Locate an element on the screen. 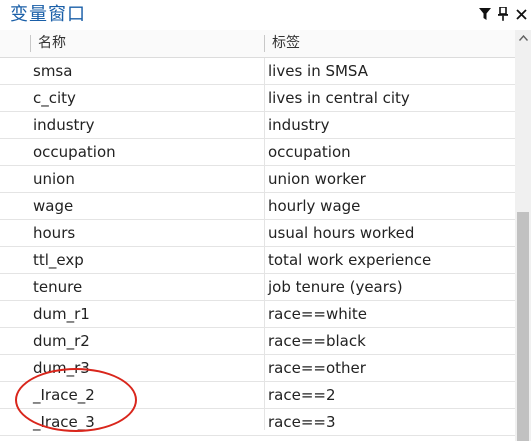 This screenshot has width=531, height=441. variable-name: ttl_exp is located at coordinates (58, 260).